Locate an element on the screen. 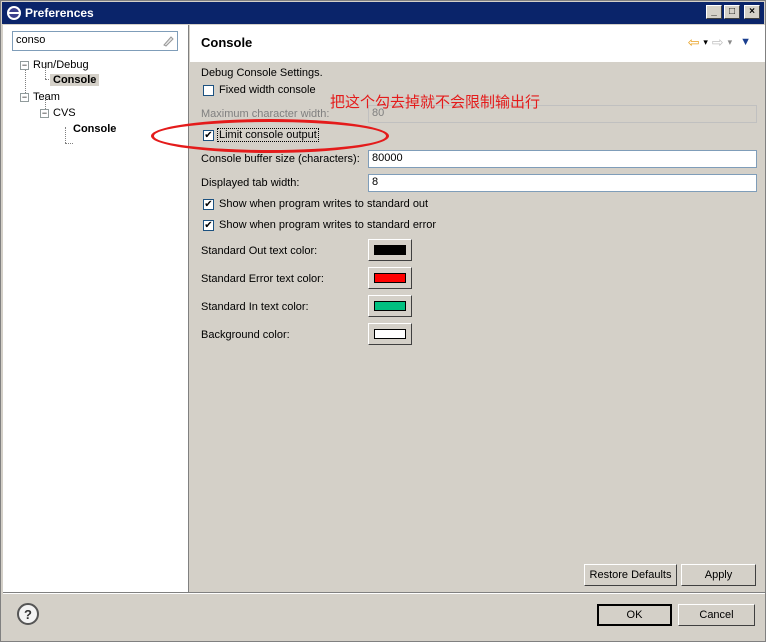 Image resolution: width=766 pixels, height=642 pixels. filter-input: conso is located at coordinates (95, 41).